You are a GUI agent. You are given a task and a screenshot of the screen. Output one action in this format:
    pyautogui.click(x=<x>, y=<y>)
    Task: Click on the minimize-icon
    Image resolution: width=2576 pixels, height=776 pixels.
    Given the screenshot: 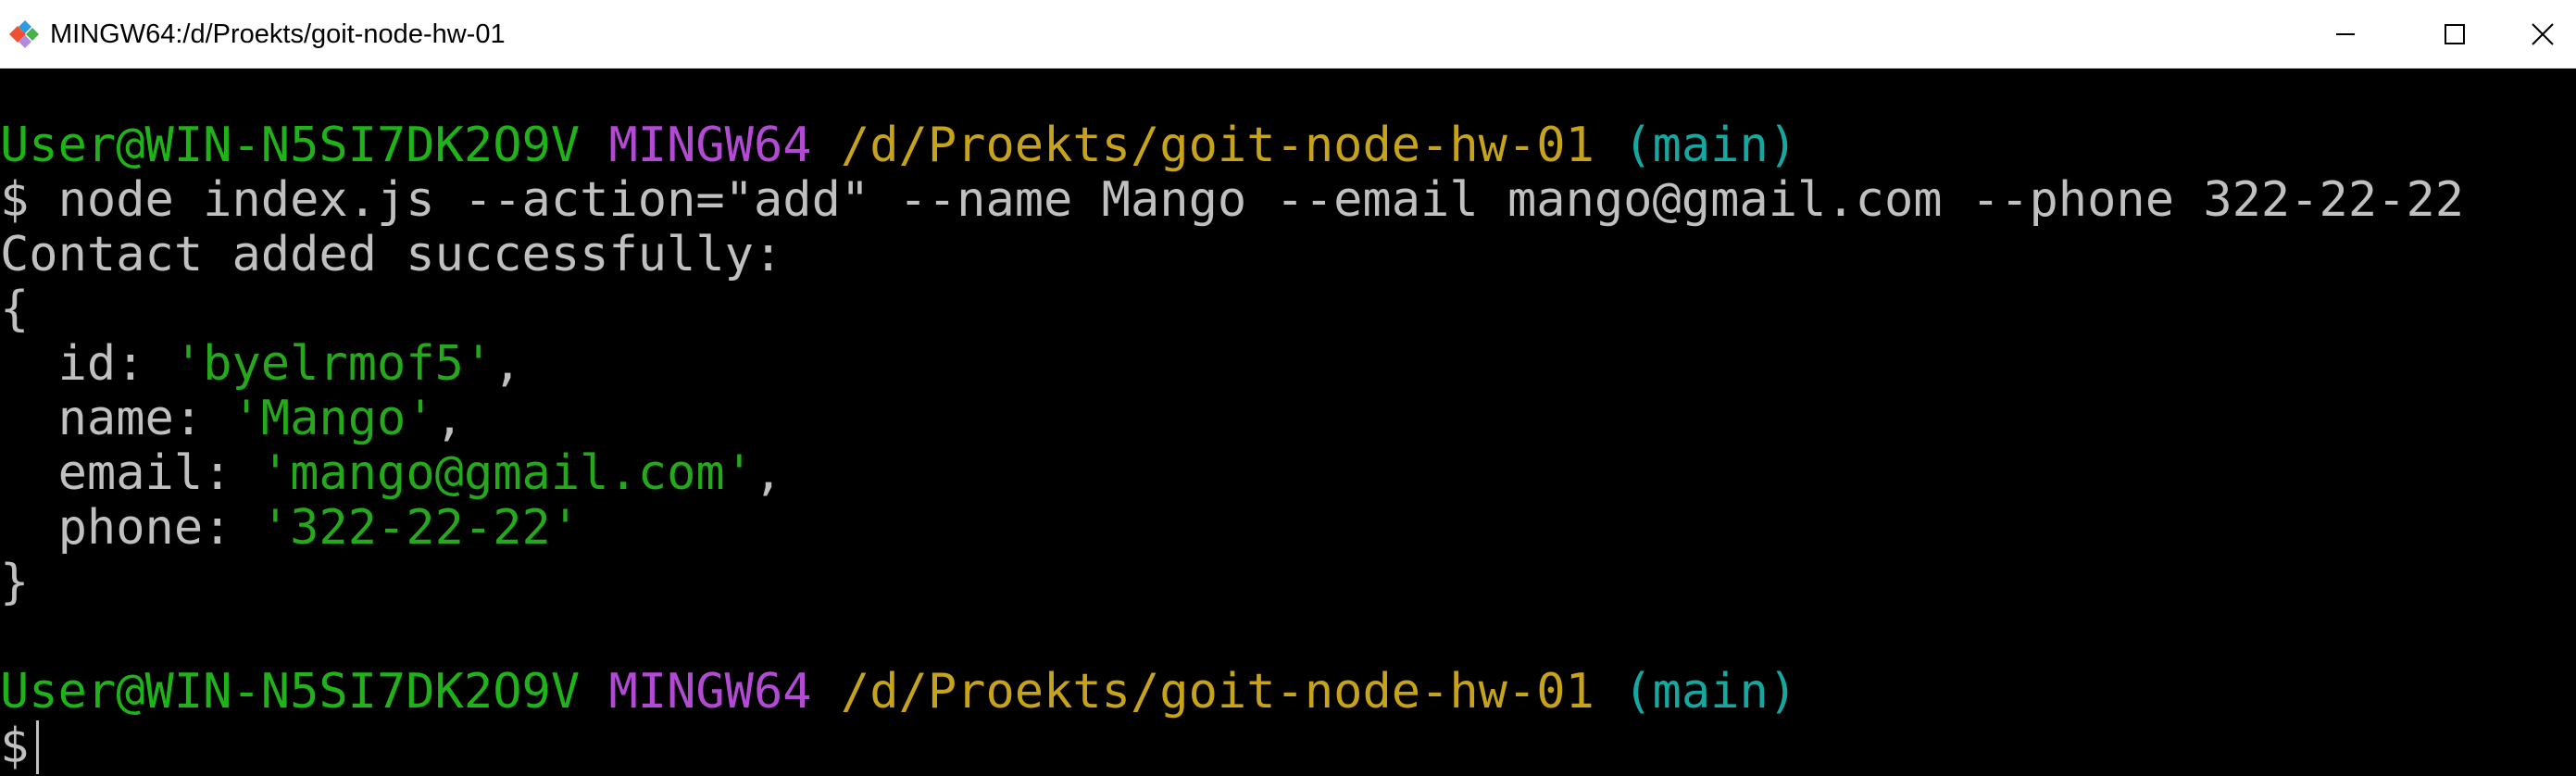 What is the action you would take?
    pyautogui.click(x=2345, y=34)
    